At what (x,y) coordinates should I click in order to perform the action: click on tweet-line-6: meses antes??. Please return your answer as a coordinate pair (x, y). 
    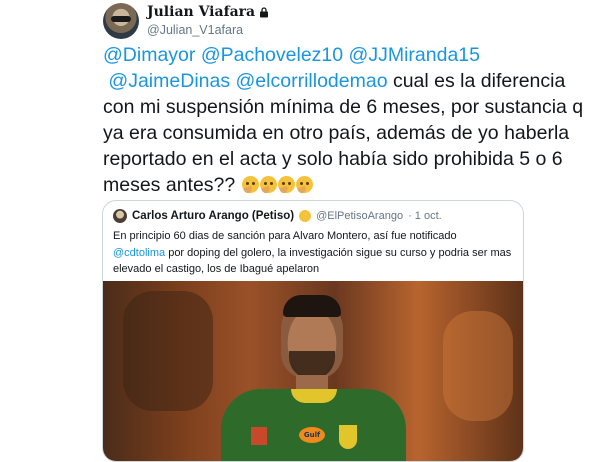
    Looking at the image, I should click on (313, 185).